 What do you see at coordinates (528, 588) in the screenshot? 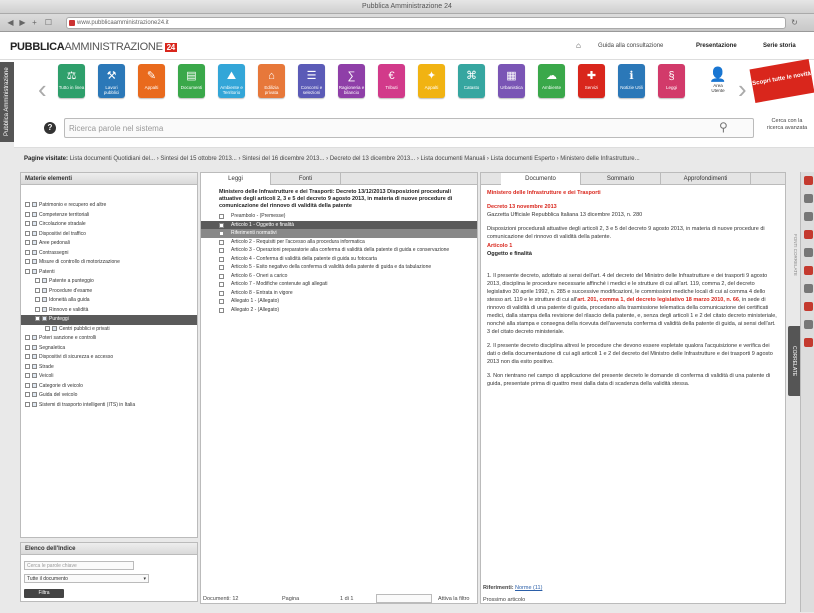
I see `references-link: Norme (11)` at bounding box center [528, 588].